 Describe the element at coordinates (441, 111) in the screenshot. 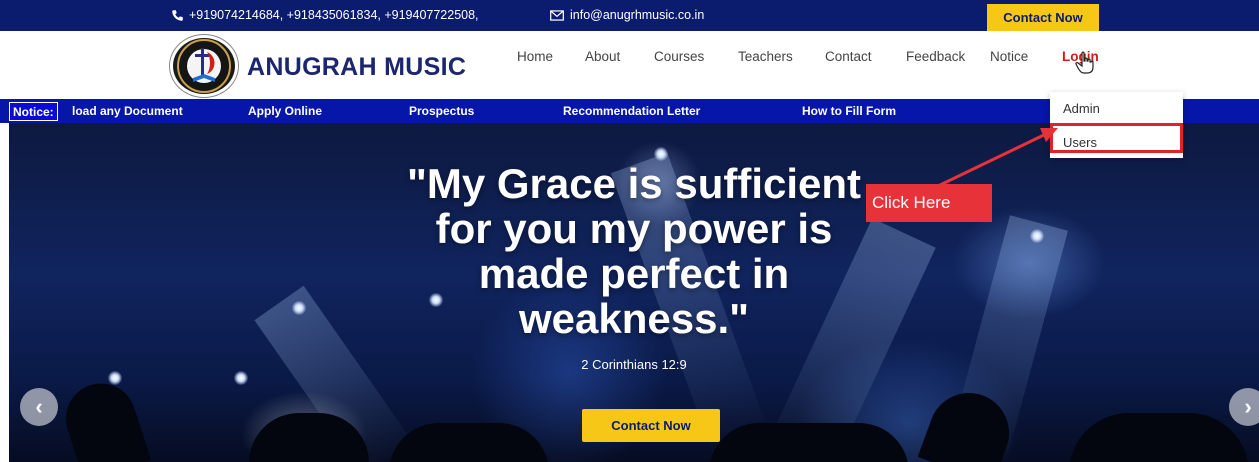

I see `notice-item-prospectus: Prospectus` at that location.